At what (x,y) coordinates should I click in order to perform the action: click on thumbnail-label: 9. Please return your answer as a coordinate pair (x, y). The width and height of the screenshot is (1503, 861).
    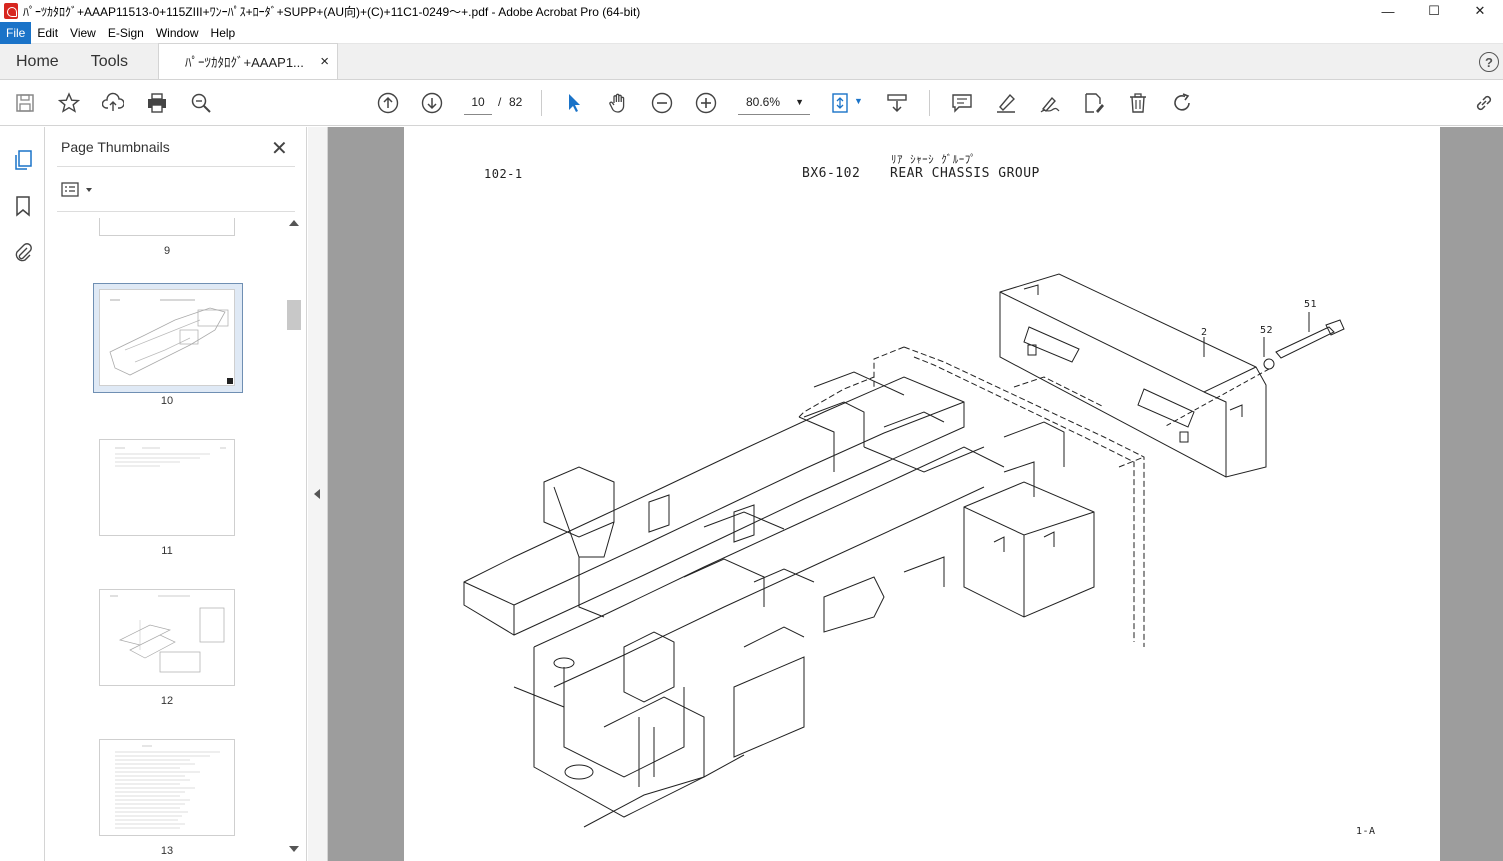
    Looking at the image, I should click on (167, 251).